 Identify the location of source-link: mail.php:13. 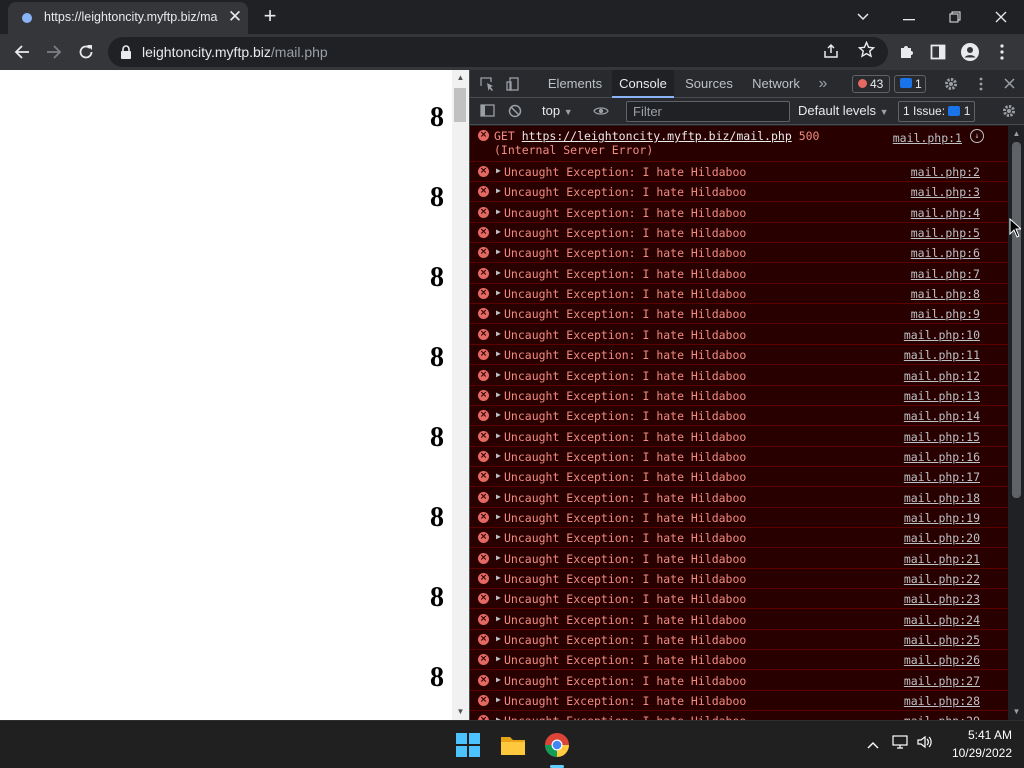
(942, 396).